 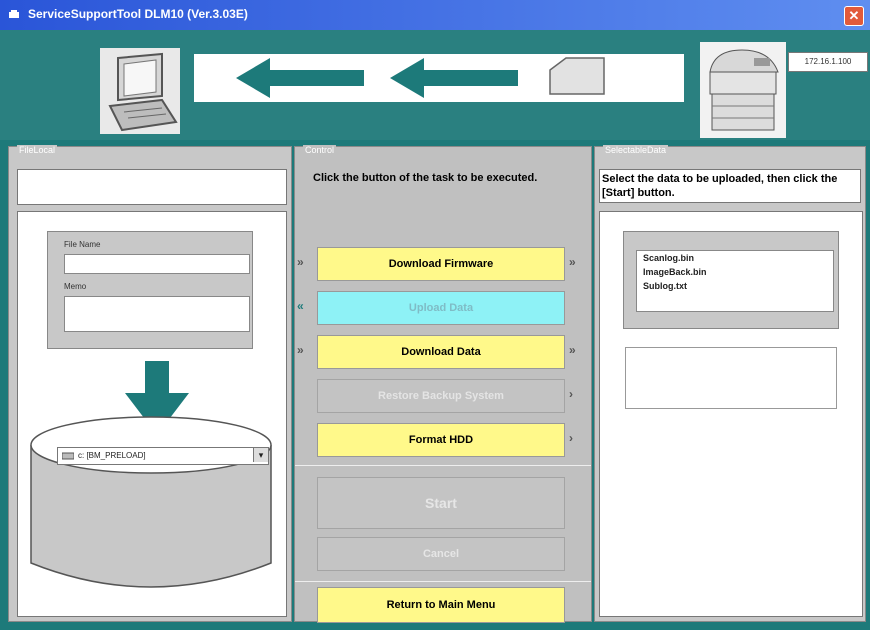 I want to click on return-to-main-menu-button: Return to Main Menu, so click(x=441, y=605).